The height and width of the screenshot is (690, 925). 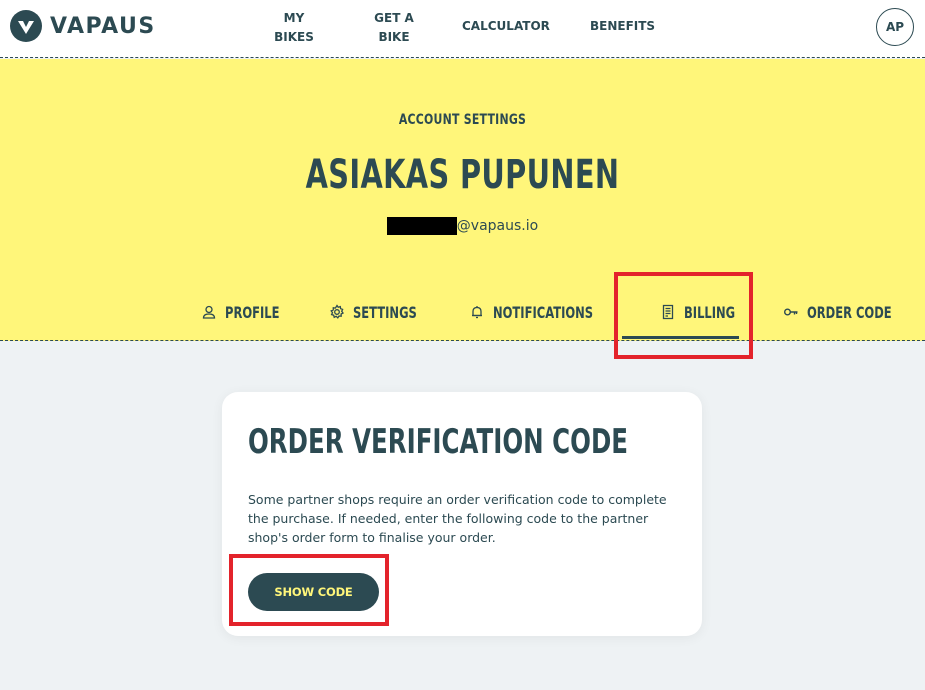 What do you see at coordinates (462, 175) in the screenshot?
I see `page-title: ASIAKAS PUPUNEN` at bounding box center [462, 175].